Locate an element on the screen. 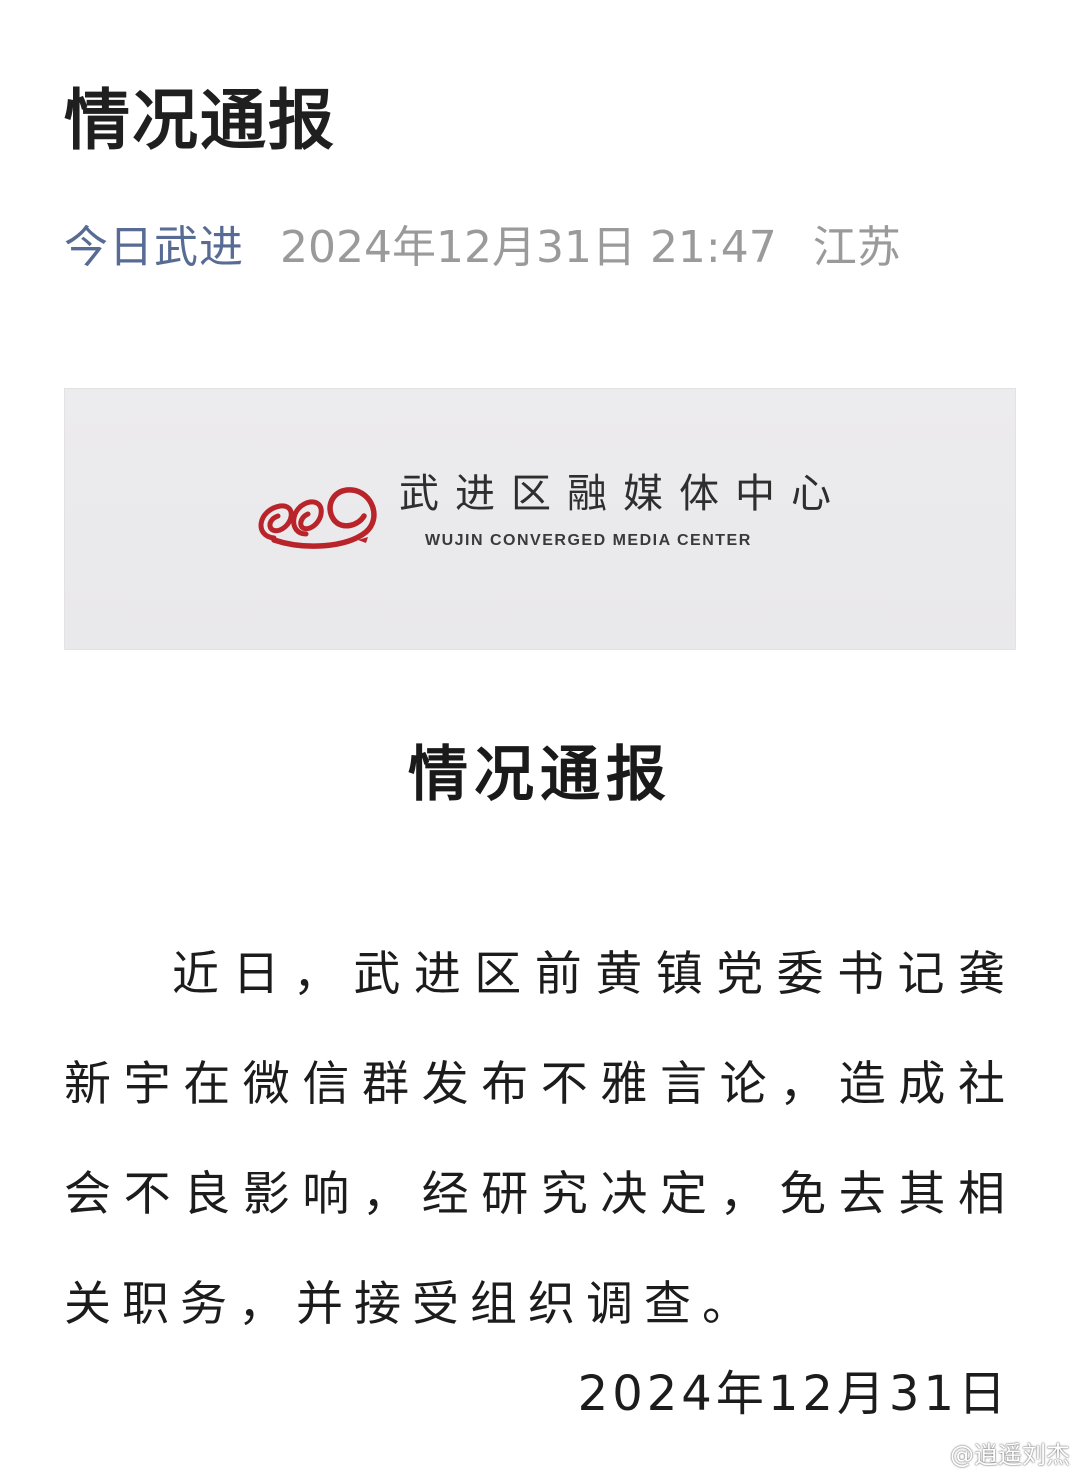 The image size is (1080, 1480). article-meta: 今日武进 2024年12月31日 21:47 江苏 is located at coordinates (482, 248).